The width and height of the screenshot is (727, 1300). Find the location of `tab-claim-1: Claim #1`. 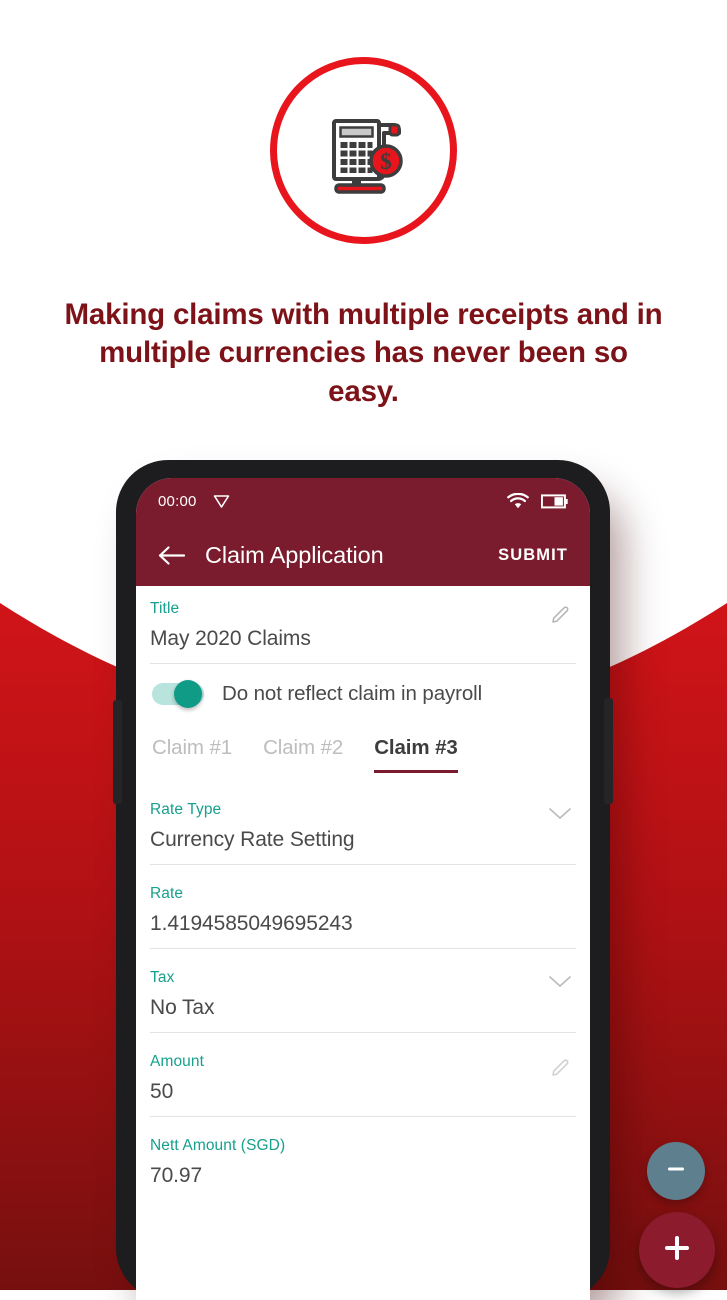

tab-claim-1: Claim #1 is located at coordinates (192, 754).